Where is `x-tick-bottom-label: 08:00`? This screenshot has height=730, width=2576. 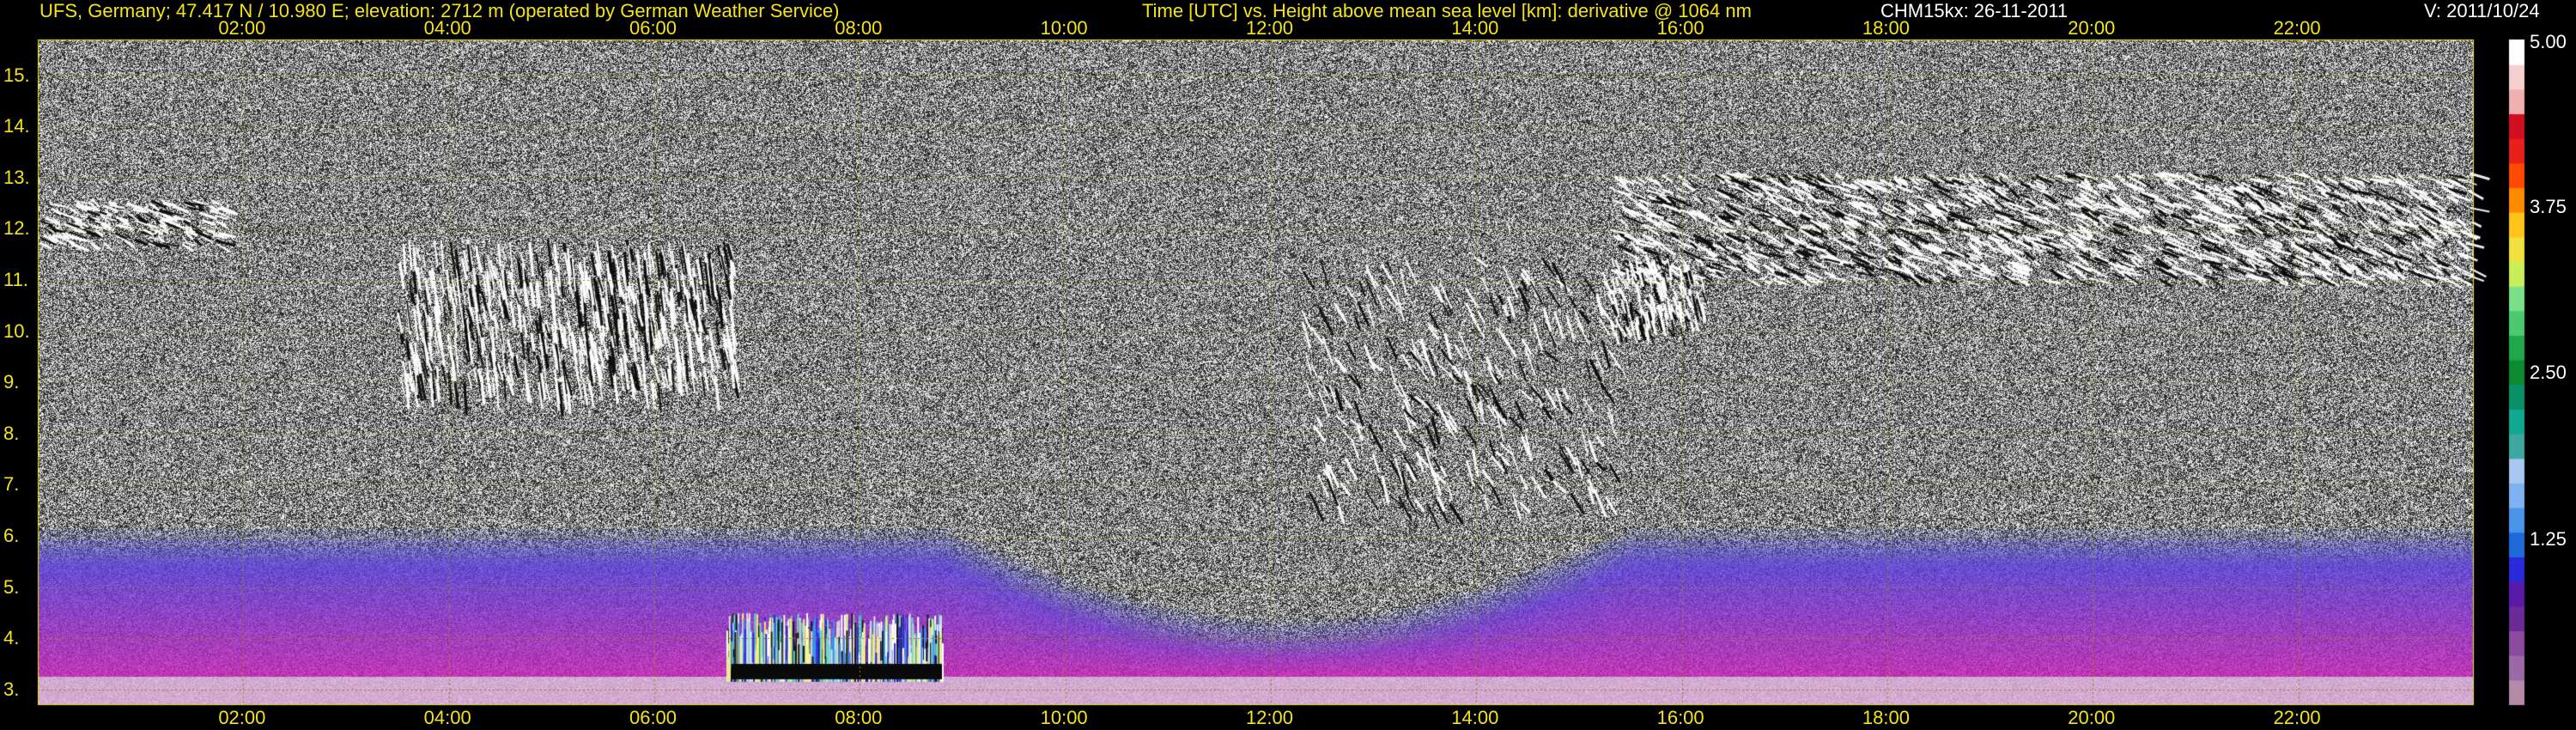
x-tick-bottom-label: 08:00 is located at coordinates (859, 717).